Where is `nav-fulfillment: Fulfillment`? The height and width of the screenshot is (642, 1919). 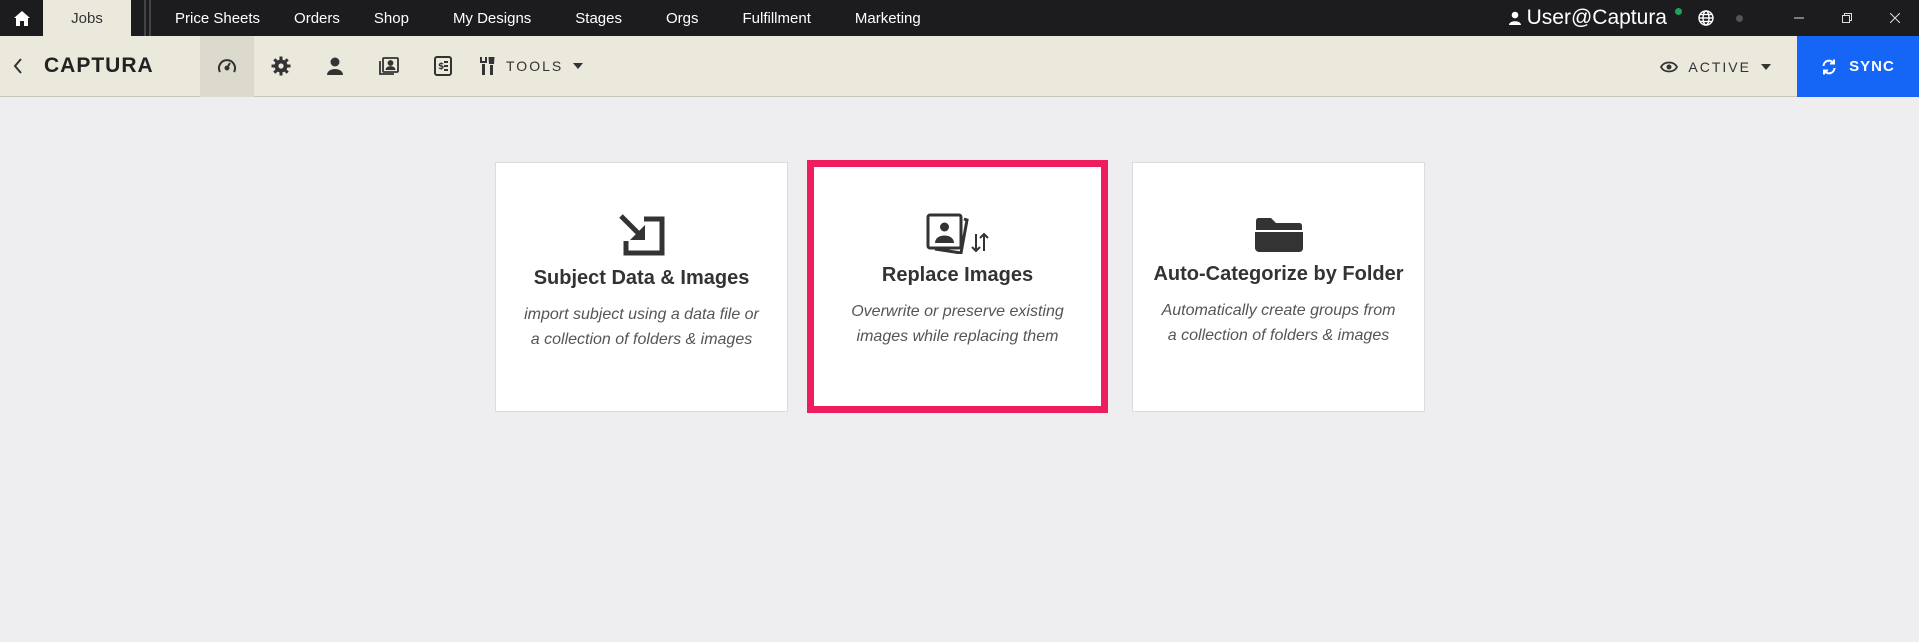
nav-fulfillment: Fulfillment is located at coordinates (777, 18).